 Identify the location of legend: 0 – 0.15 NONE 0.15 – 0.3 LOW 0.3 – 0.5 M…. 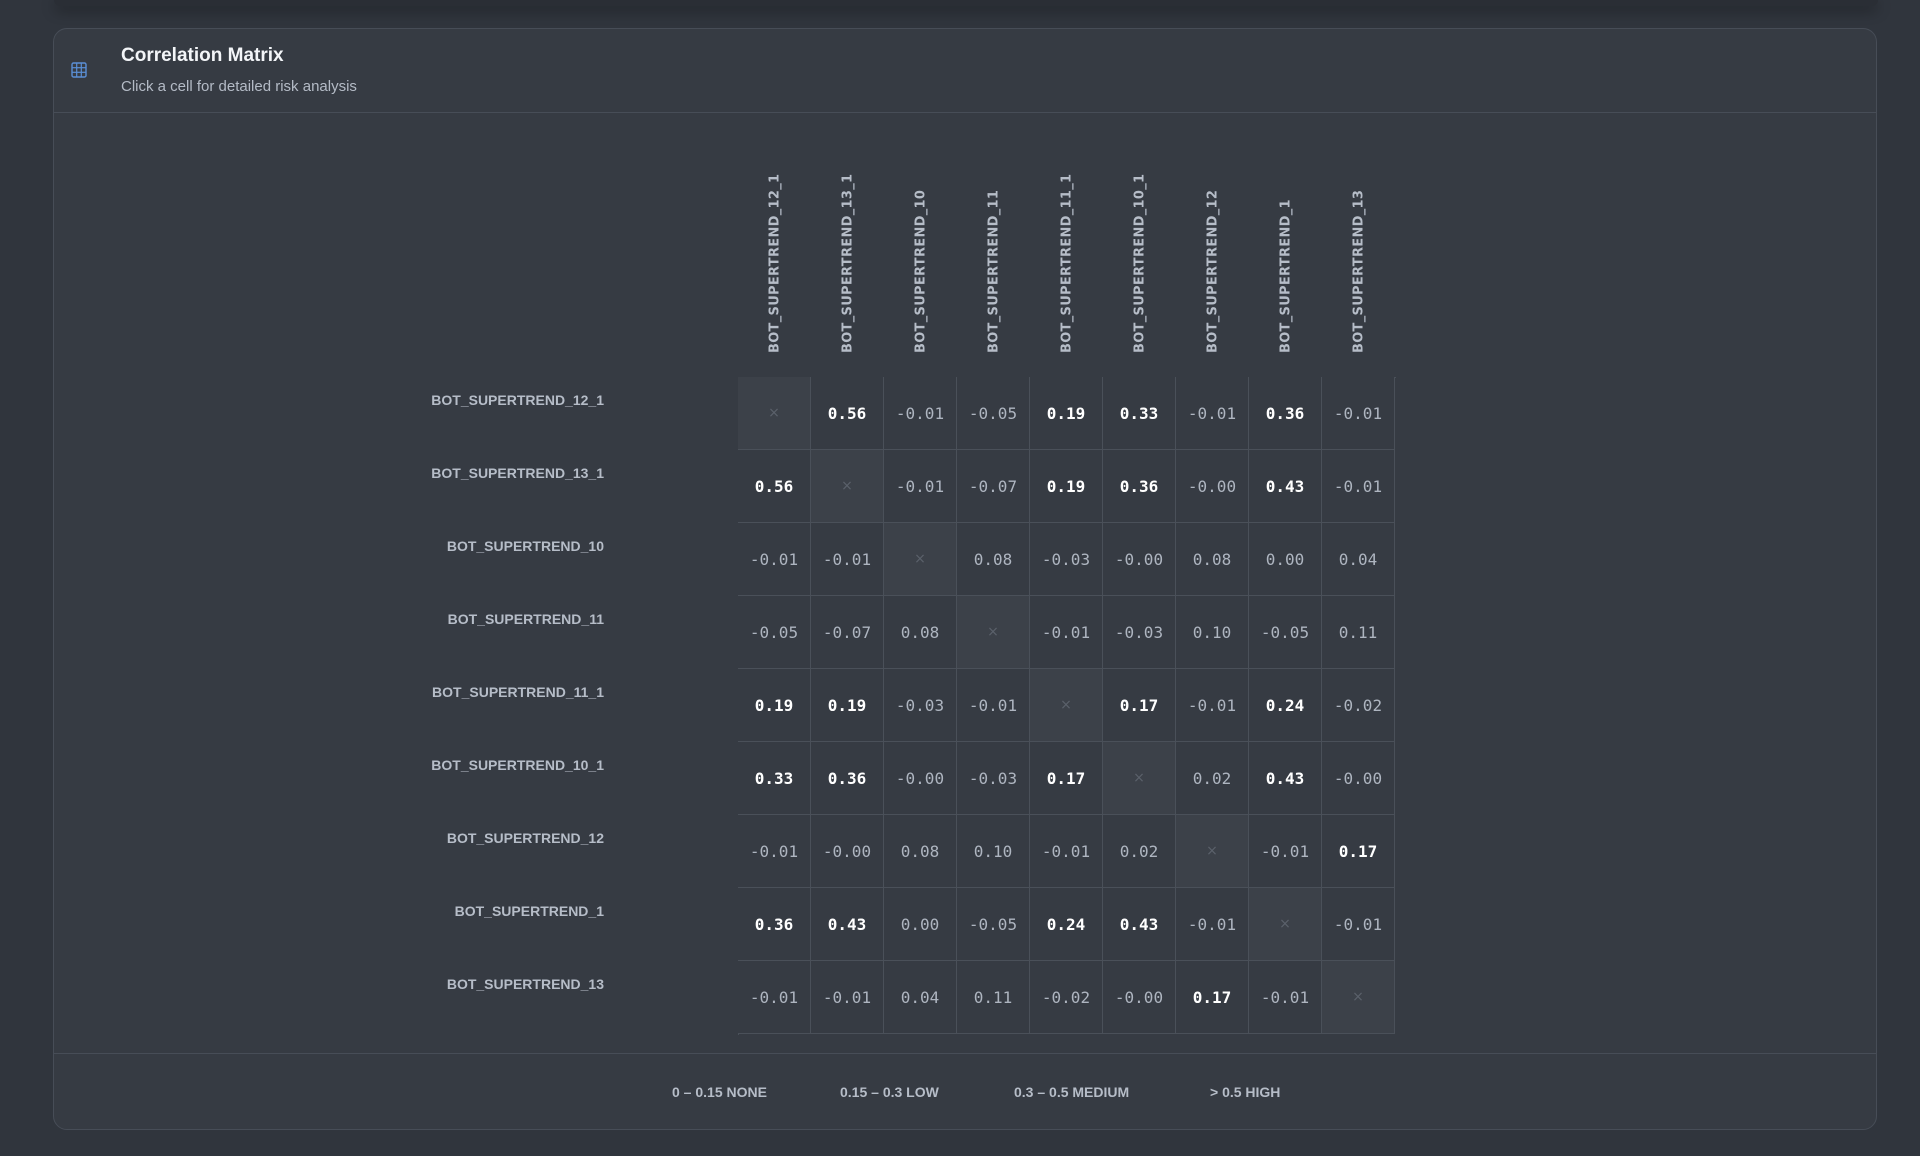
(965, 1092).